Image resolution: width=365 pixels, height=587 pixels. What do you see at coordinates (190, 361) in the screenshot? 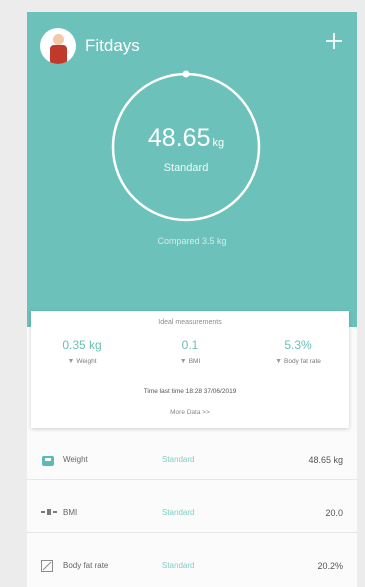
I see `stat-bmi-label: ▼ BMI` at bounding box center [190, 361].